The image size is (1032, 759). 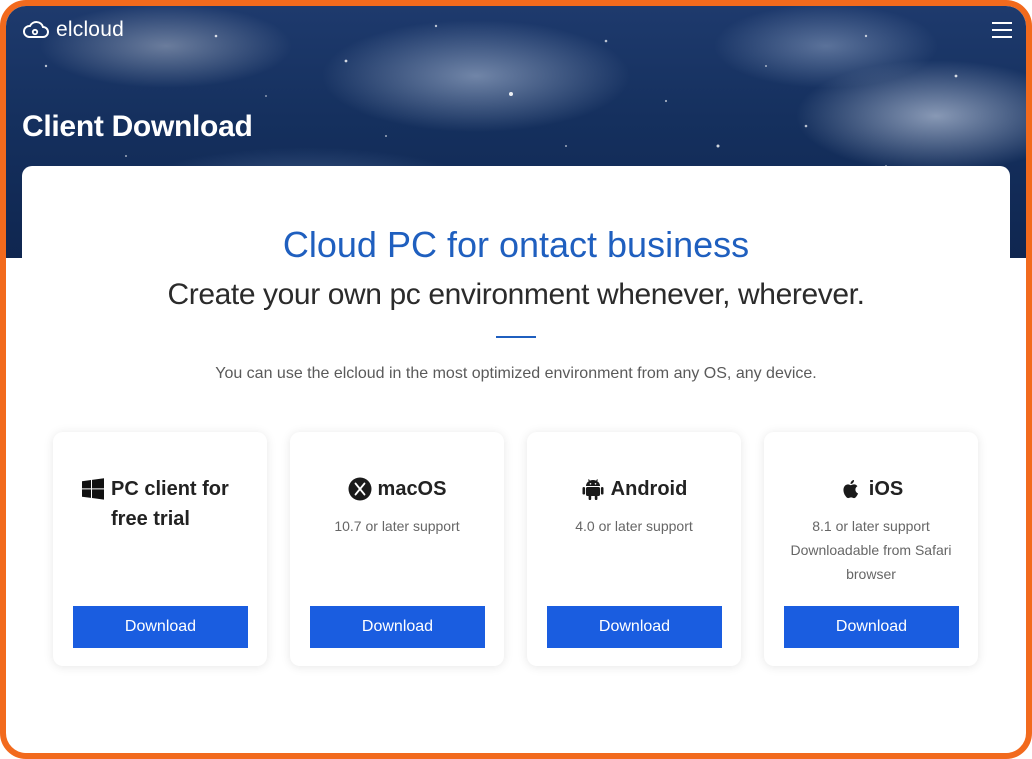 What do you see at coordinates (397, 627) in the screenshot?
I see `download-button-macos: Download` at bounding box center [397, 627].